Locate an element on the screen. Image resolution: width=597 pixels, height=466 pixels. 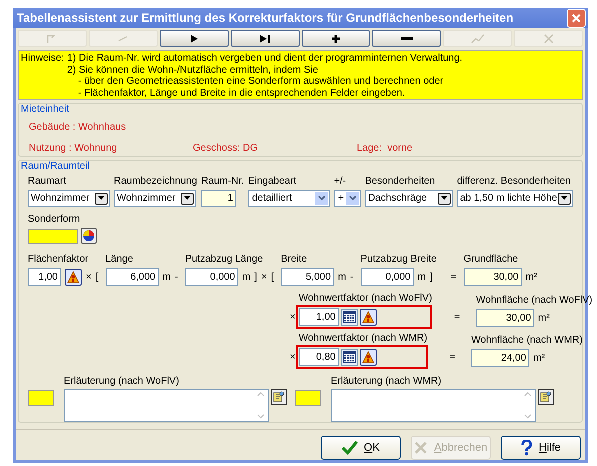
close-button is located at coordinates (576, 18).